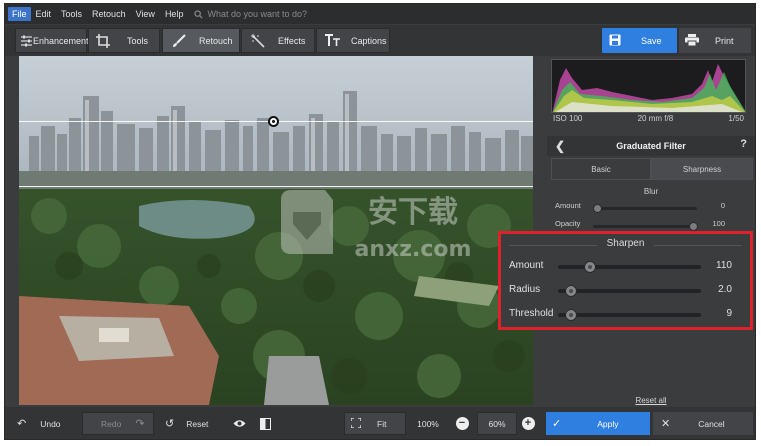 Image resolution: width=761 pixels, height=446 pixels. Describe the element at coordinates (257, 14) in the screenshot. I see `command-search-placeholder: What do you want to do?` at that location.